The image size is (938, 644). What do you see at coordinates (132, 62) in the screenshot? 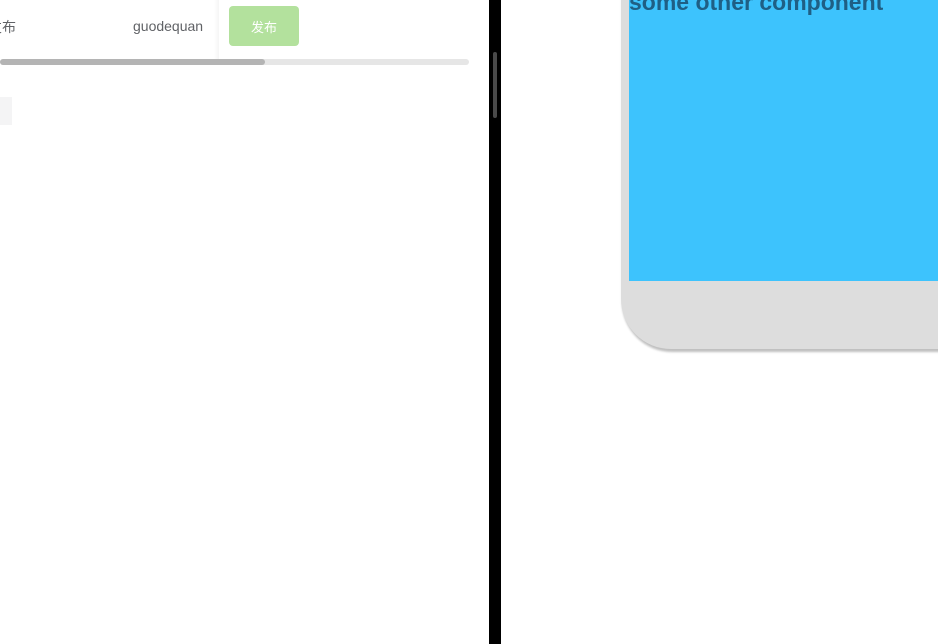
I see `horizontal-scrollbar-thumb` at bounding box center [132, 62].